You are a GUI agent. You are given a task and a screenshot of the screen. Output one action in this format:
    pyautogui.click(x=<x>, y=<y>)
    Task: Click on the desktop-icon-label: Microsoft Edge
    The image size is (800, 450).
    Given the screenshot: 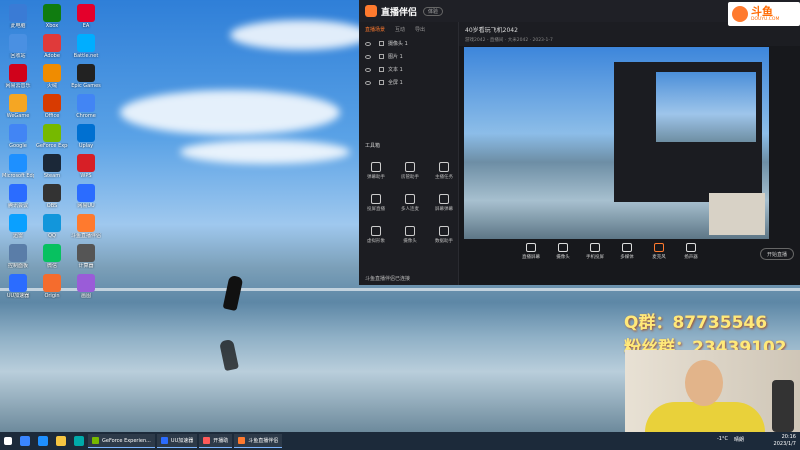 What is the action you would take?
    pyautogui.click(x=18, y=176)
    